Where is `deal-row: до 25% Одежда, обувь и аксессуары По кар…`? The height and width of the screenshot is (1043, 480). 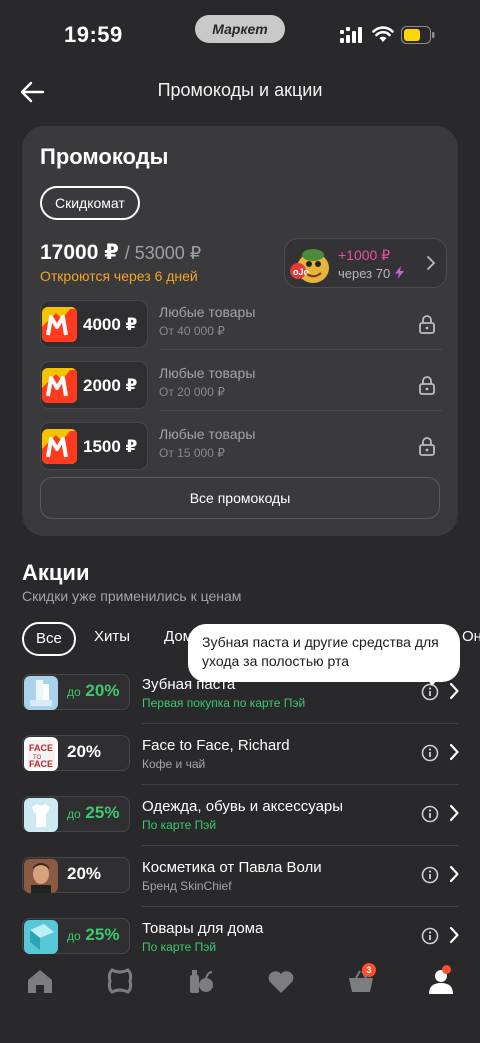 deal-row: до 25% Одежда, обувь и аксессуары По кар… is located at coordinates (251, 820).